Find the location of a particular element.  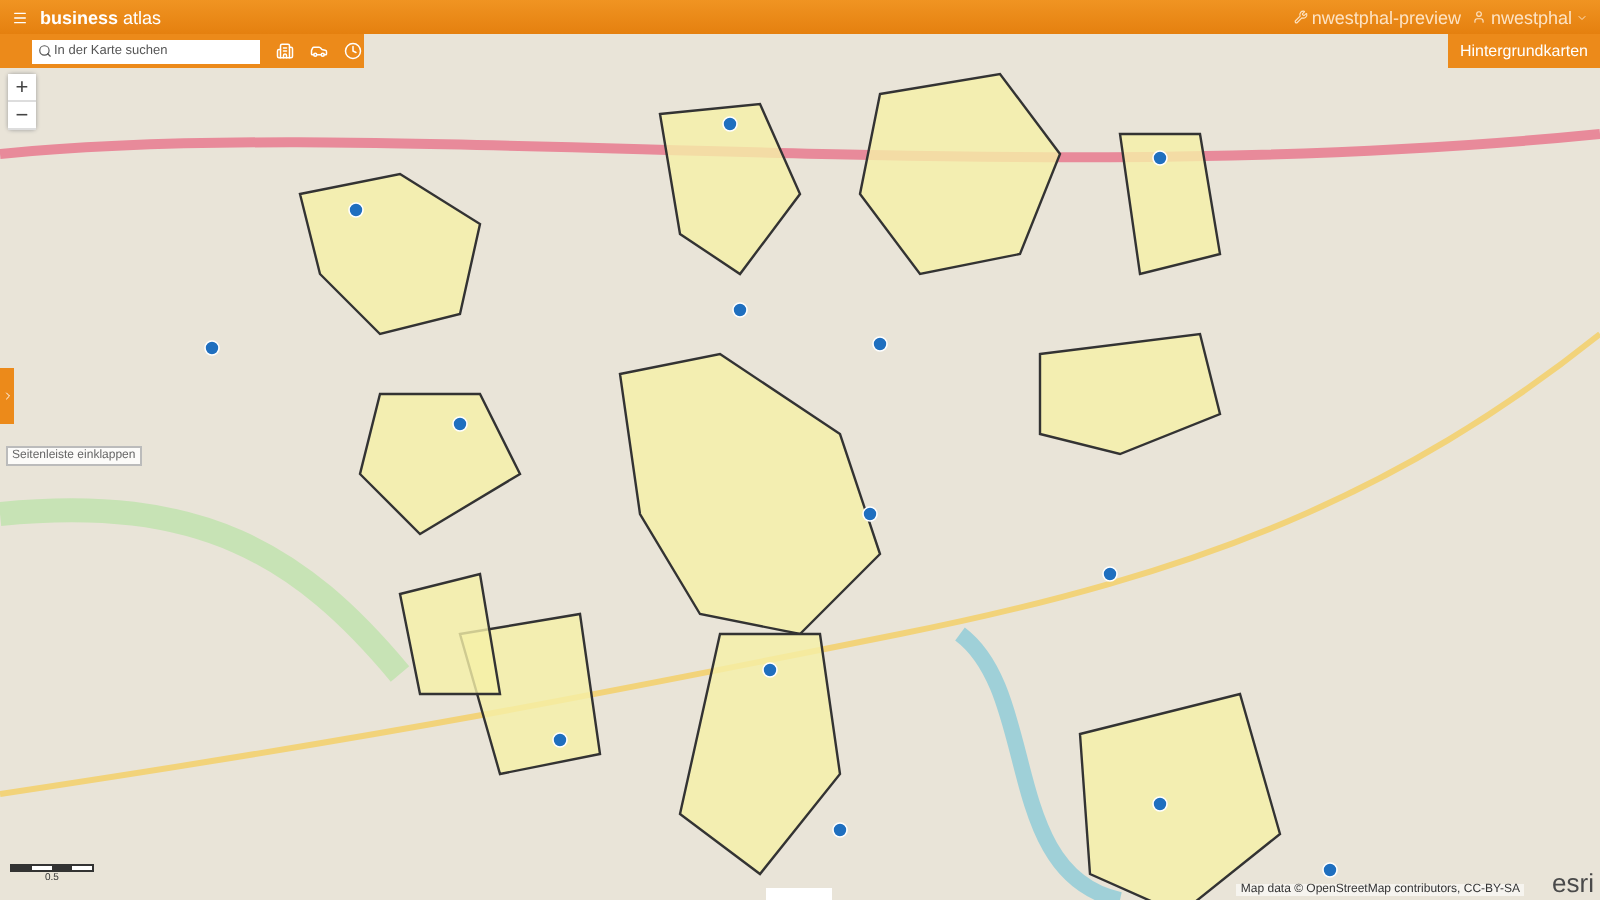

wrench-icon is located at coordinates (1300, 17).